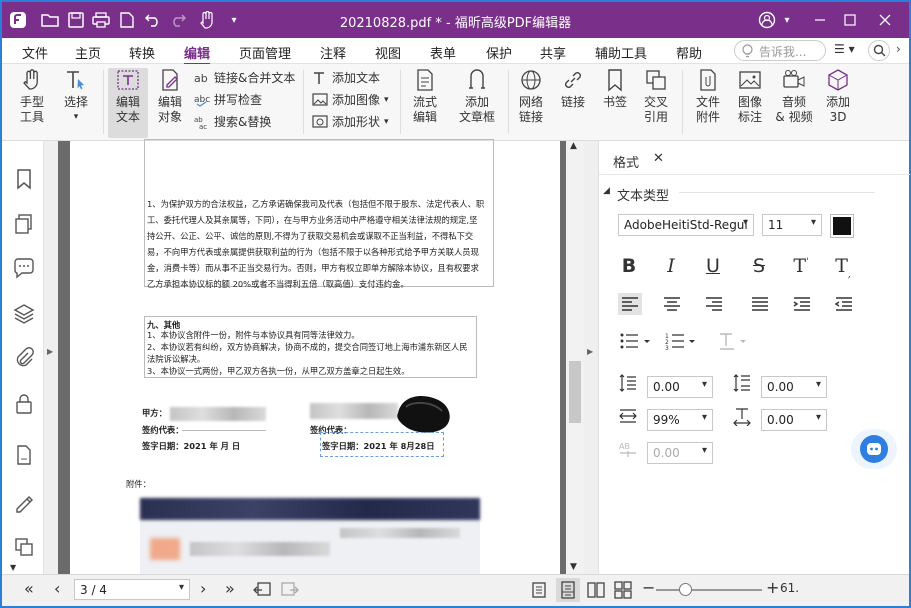 The width and height of the screenshot is (911, 608). Describe the element at coordinates (680, 420) in the screenshot. I see `horizontal-scale-select: 99%` at that location.